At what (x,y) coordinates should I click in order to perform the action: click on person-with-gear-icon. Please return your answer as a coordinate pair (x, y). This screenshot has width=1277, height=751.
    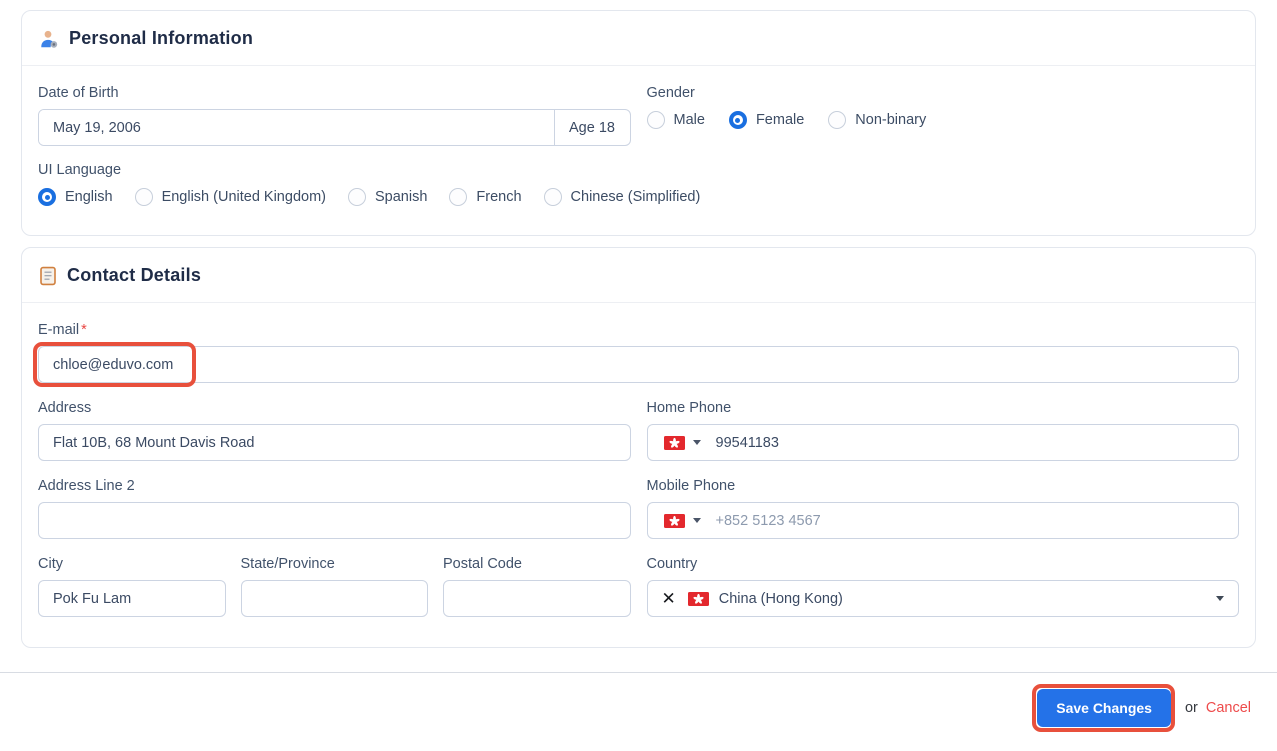
    Looking at the image, I should click on (49, 39).